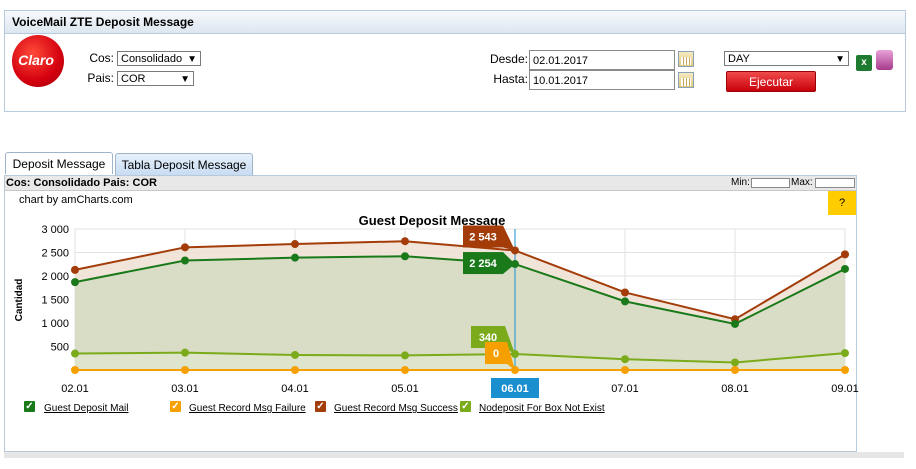  Describe the element at coordinates (396, 408) in the screenshot. I see `legend-item-guest-record-msg-success: Guest Record Msg Success` at that location.